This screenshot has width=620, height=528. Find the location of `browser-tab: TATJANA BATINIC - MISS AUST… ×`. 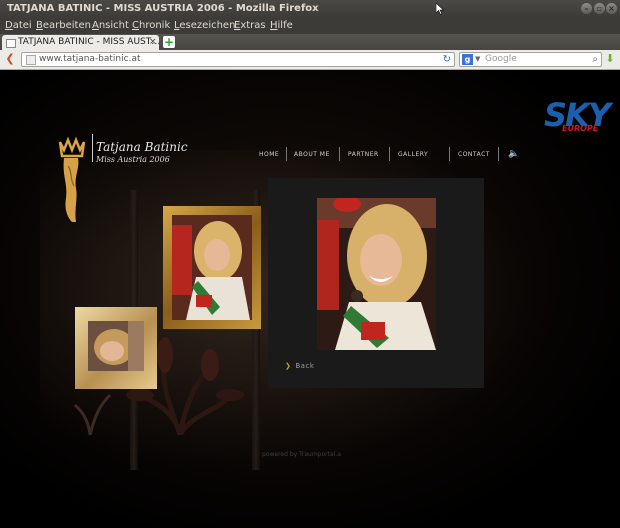

browser-tab: TATJANA BATINIC - MISS AUST… × is located at coordinates (81, 42).